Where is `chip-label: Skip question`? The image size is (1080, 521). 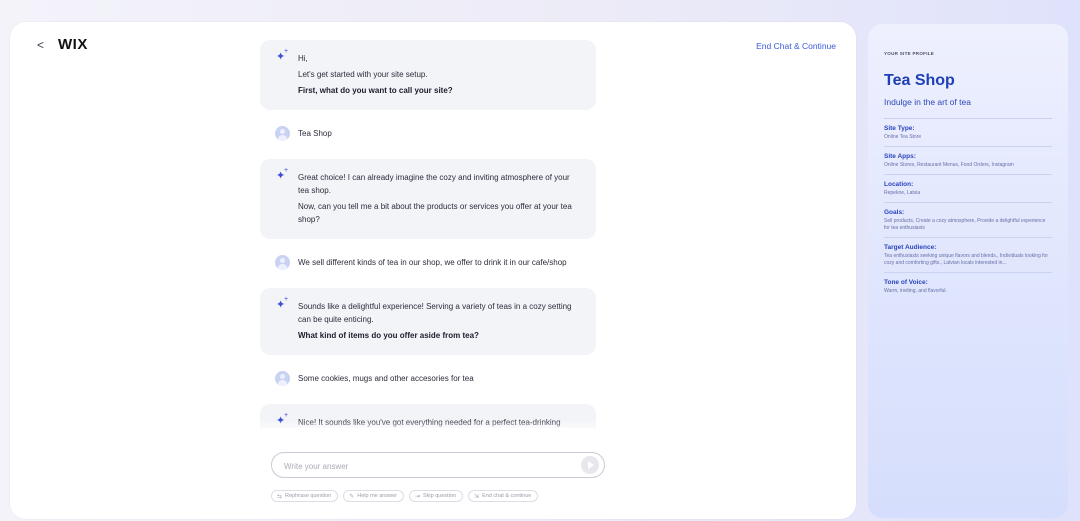
chip-label: Skip question is located at coordinates (440, 496).